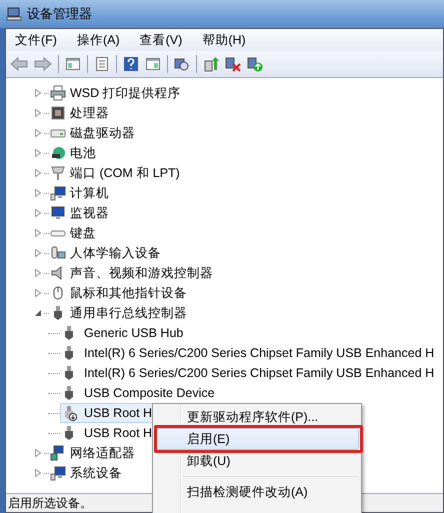 The height and width of the screenshot is (513, 444). What do you see at coordinates (257, 461) in the screenshot?
I see `context-menu-item: 卸载(U)` at bounding box center [257, 461].